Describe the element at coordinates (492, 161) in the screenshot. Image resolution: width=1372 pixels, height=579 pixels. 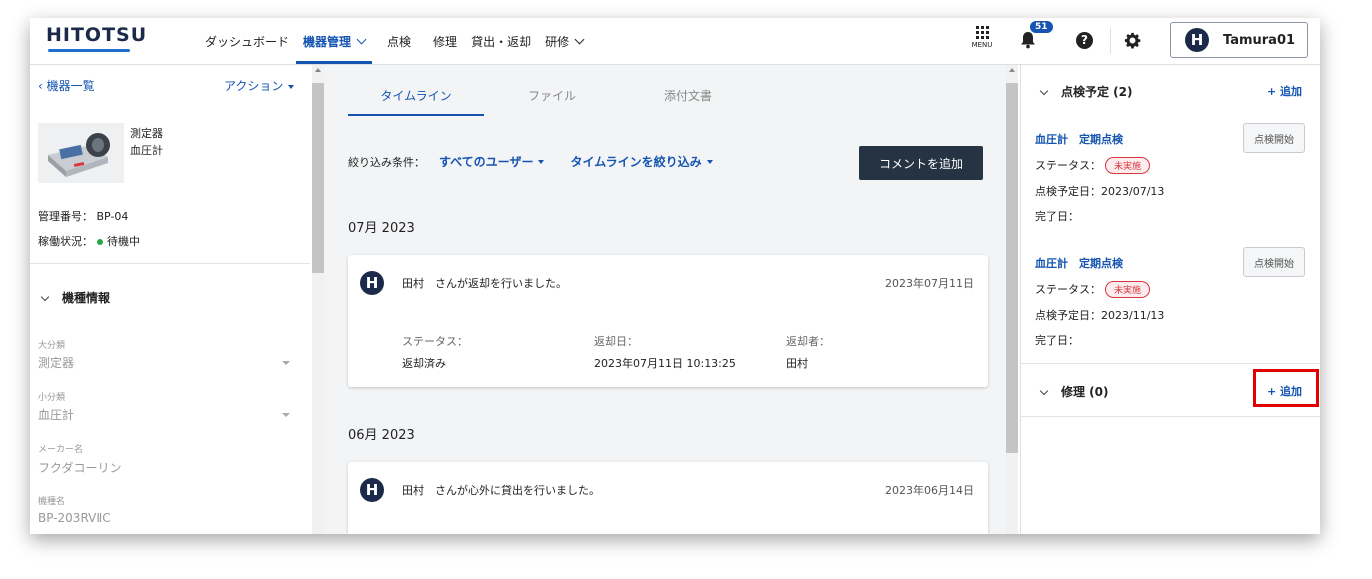
I see `user-filter-dropdown: すべてのユーザー` at that location.